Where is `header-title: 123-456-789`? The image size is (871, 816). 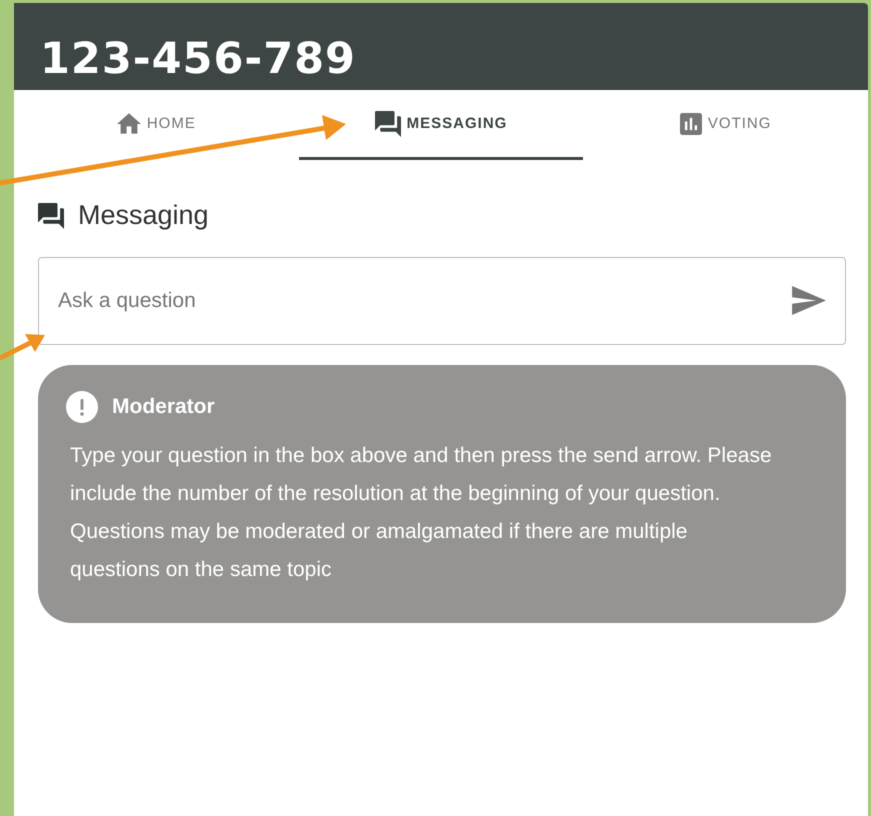
header-title: 123-456-789 is located at coordinates (198, 59).